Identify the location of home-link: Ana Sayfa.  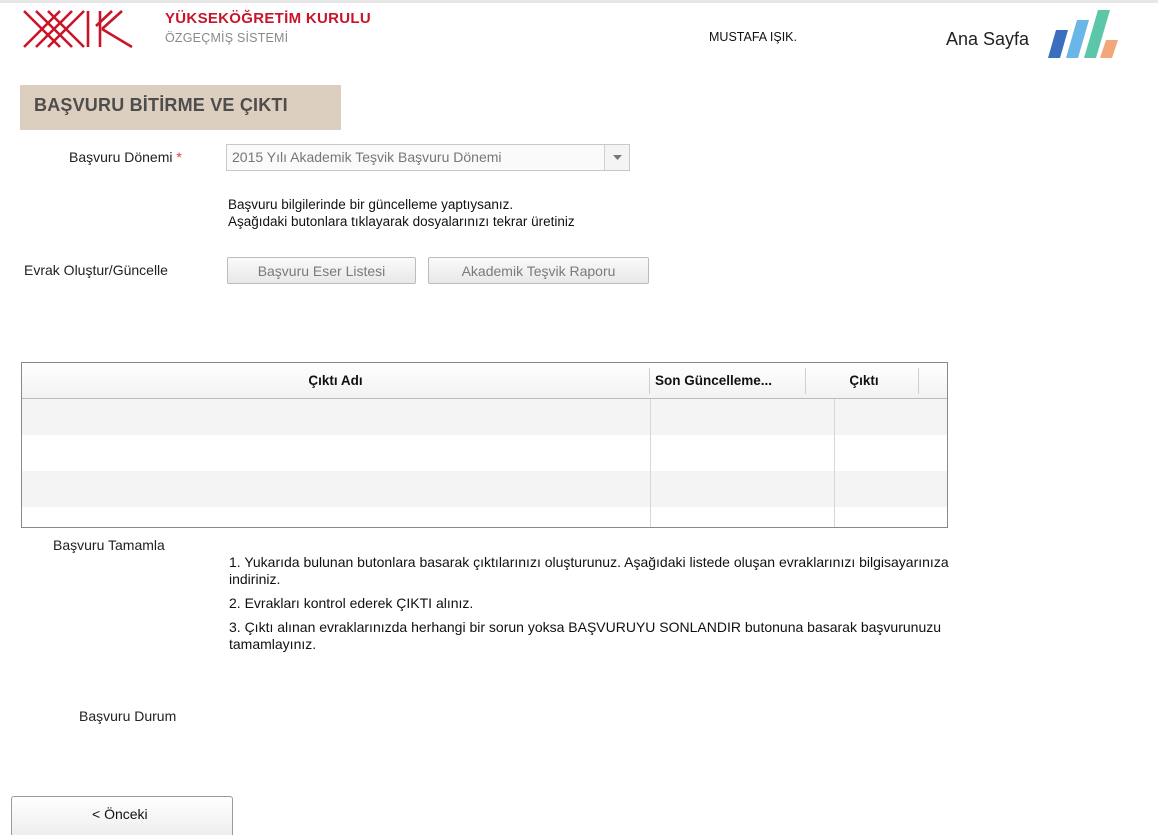
(987, 39).